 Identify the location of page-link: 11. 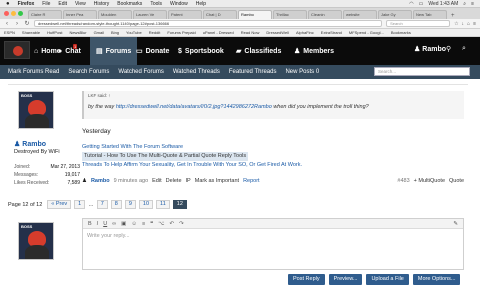
(163, 204).